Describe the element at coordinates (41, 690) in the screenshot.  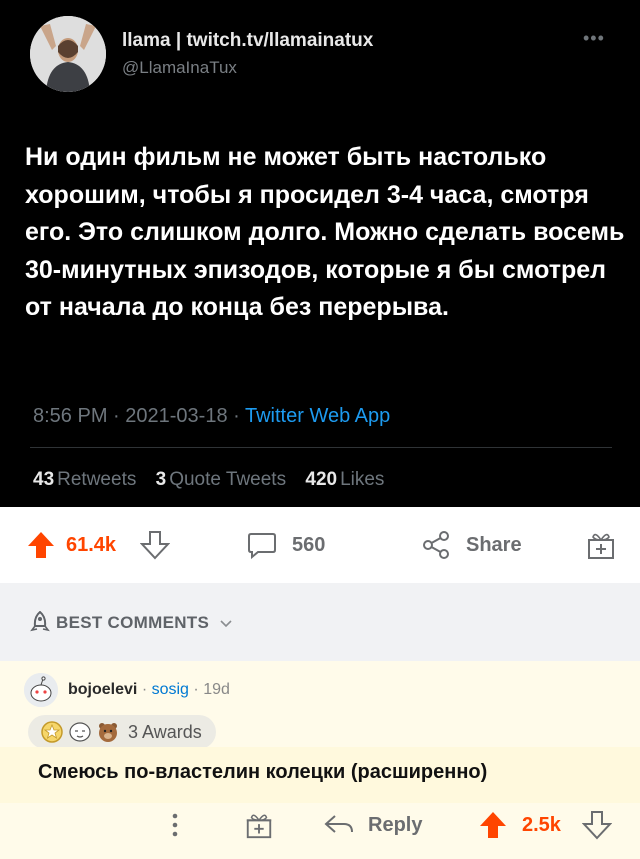
I see `comment-avatar` at that location.